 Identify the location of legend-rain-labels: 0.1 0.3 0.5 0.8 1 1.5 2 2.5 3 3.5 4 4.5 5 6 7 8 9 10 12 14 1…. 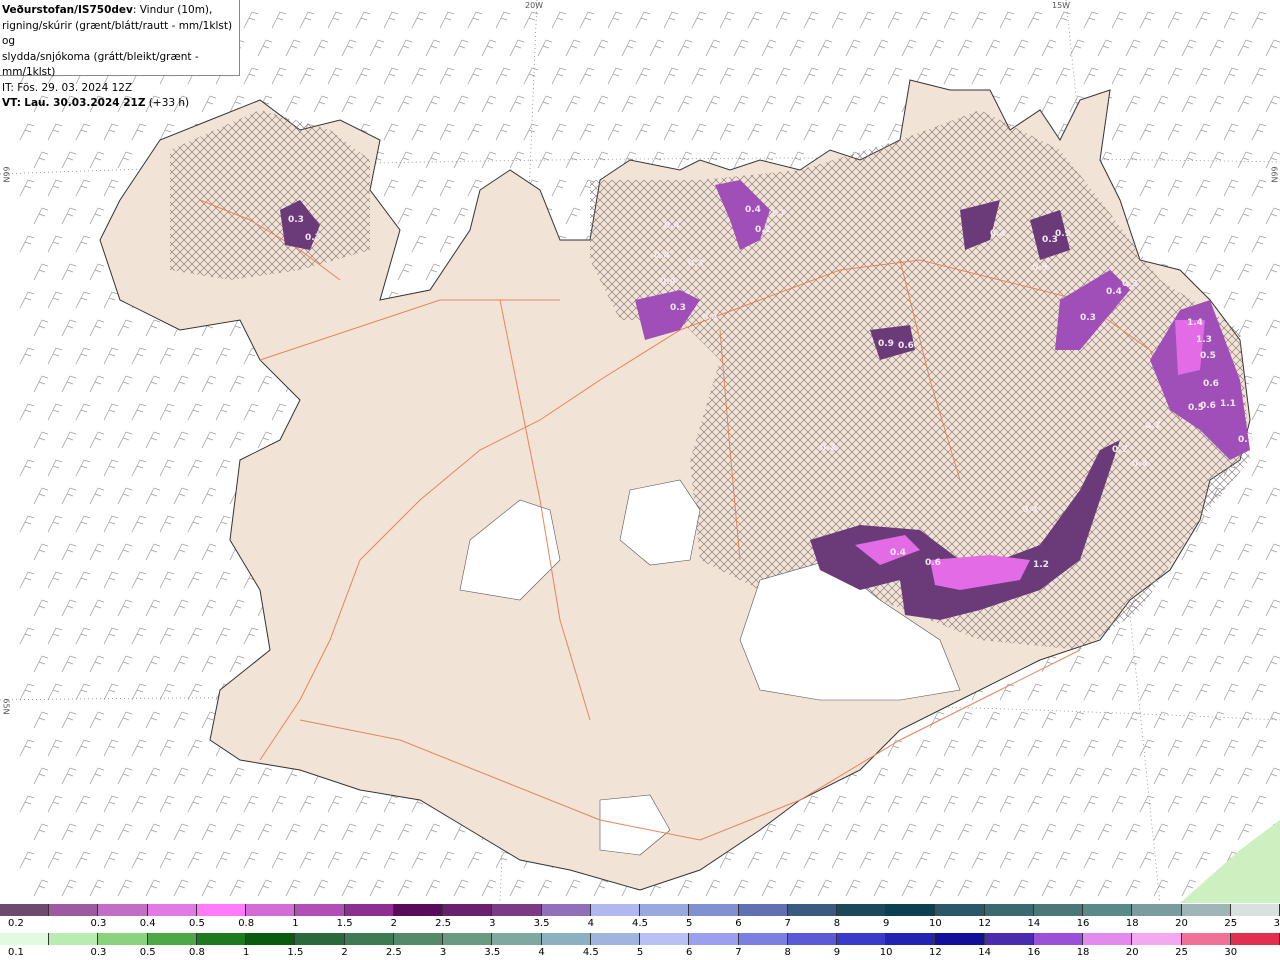
(640, 953).